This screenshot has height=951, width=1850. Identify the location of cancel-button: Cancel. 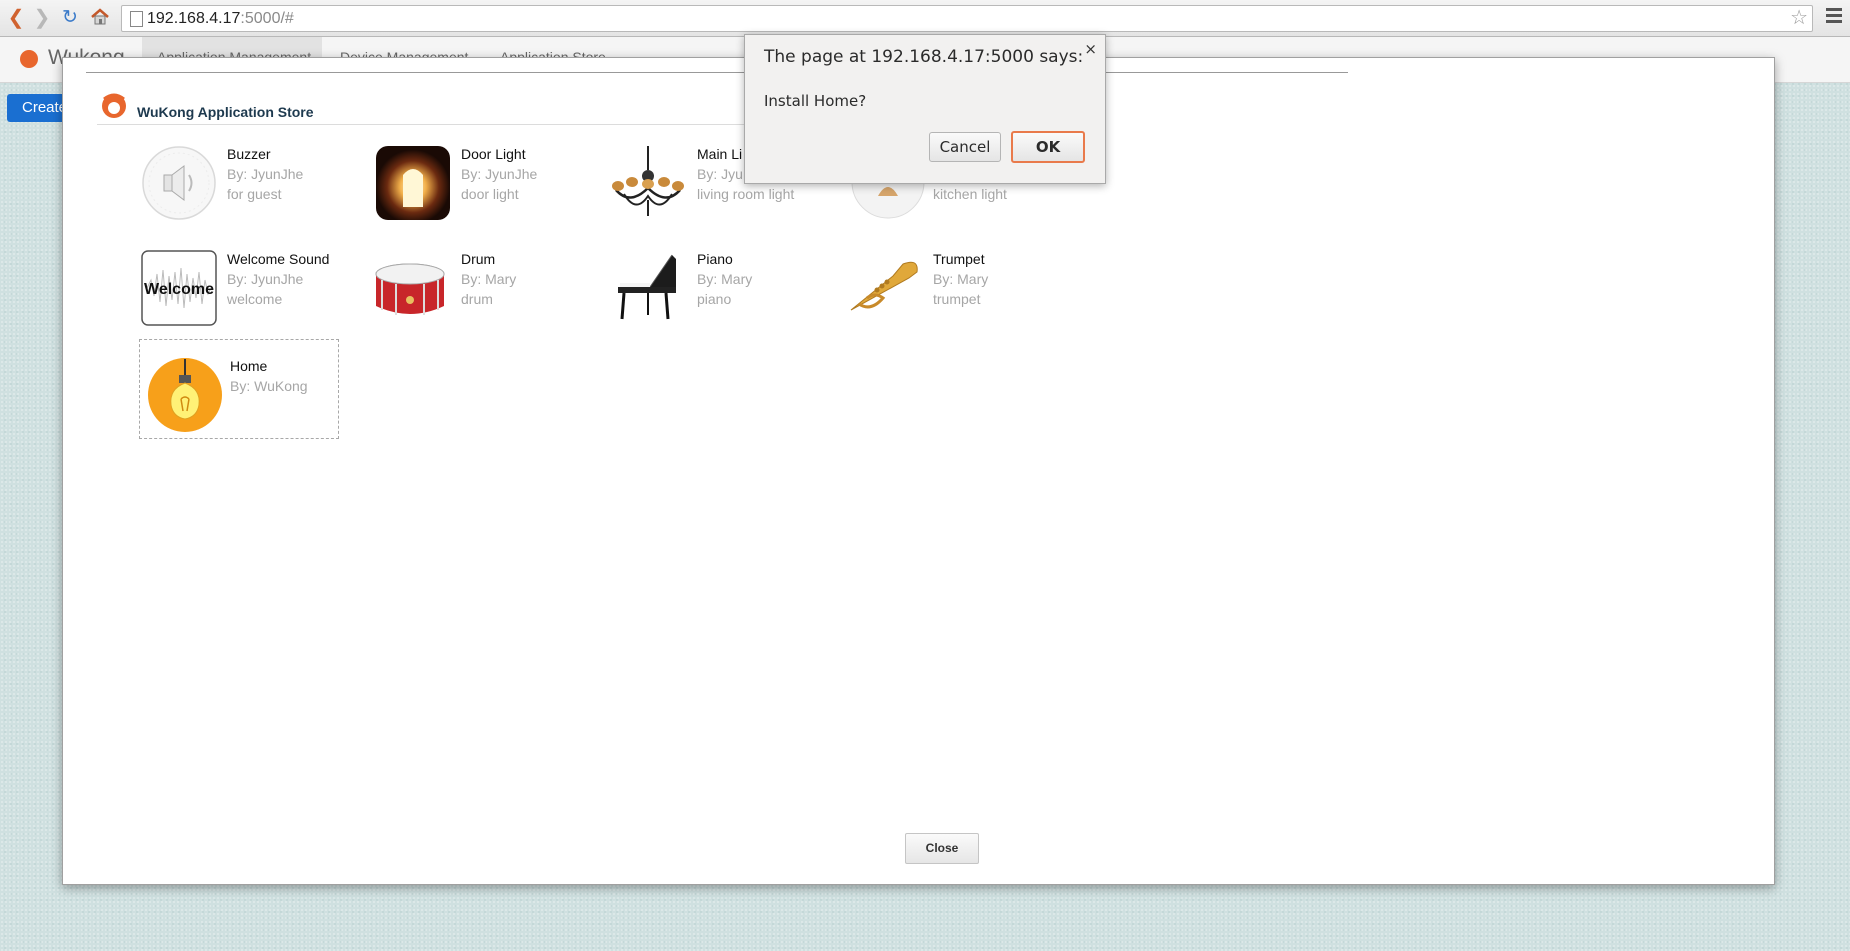
(965, 147).